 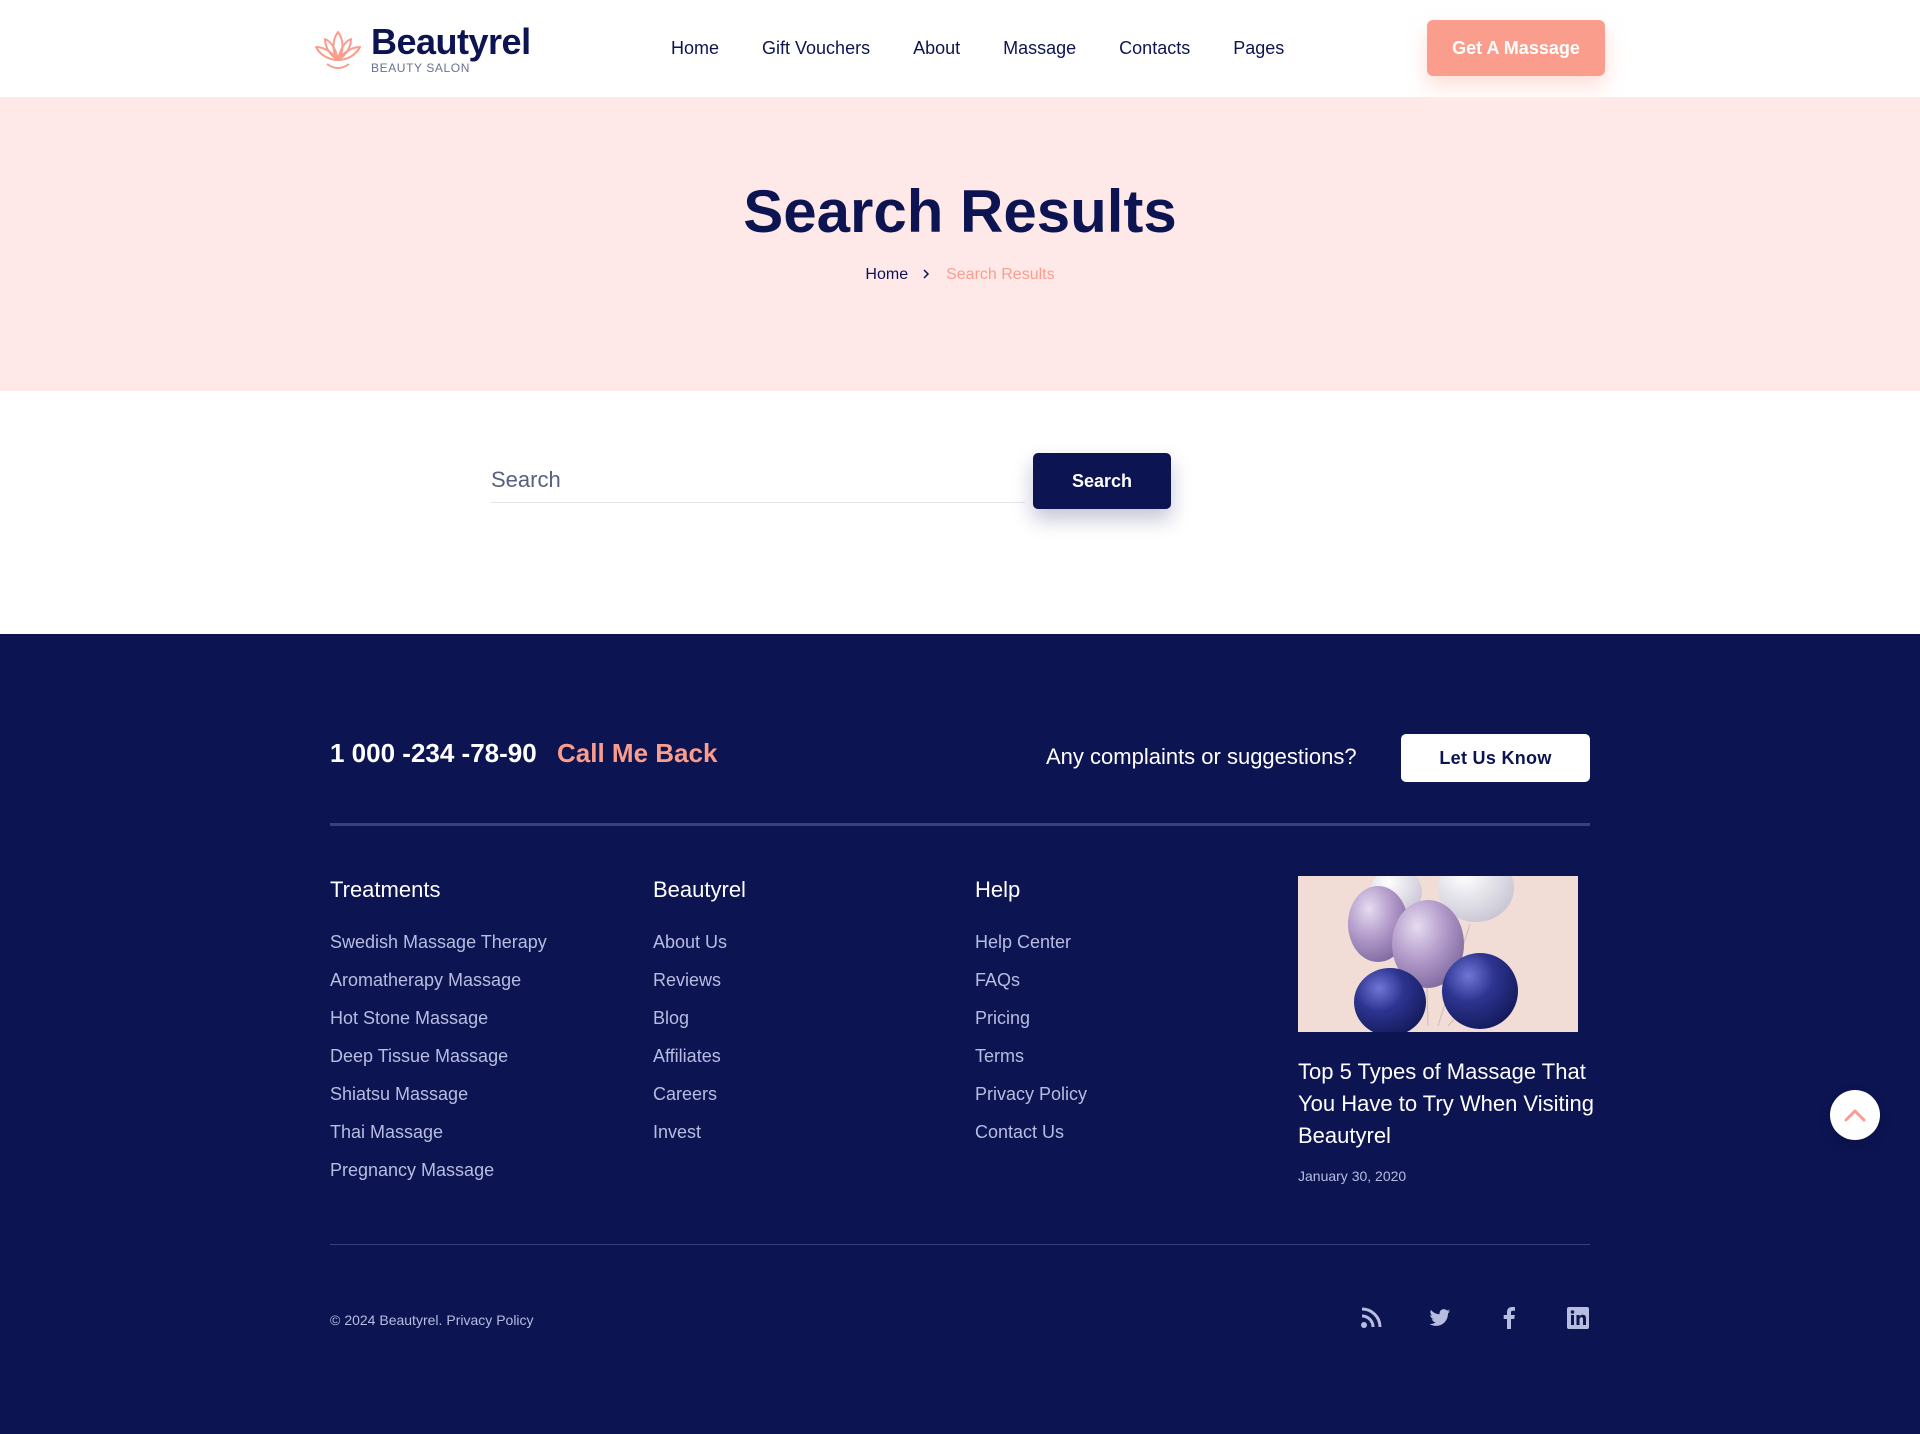 I want to click on footer-divider, so click(x=960, y=824).